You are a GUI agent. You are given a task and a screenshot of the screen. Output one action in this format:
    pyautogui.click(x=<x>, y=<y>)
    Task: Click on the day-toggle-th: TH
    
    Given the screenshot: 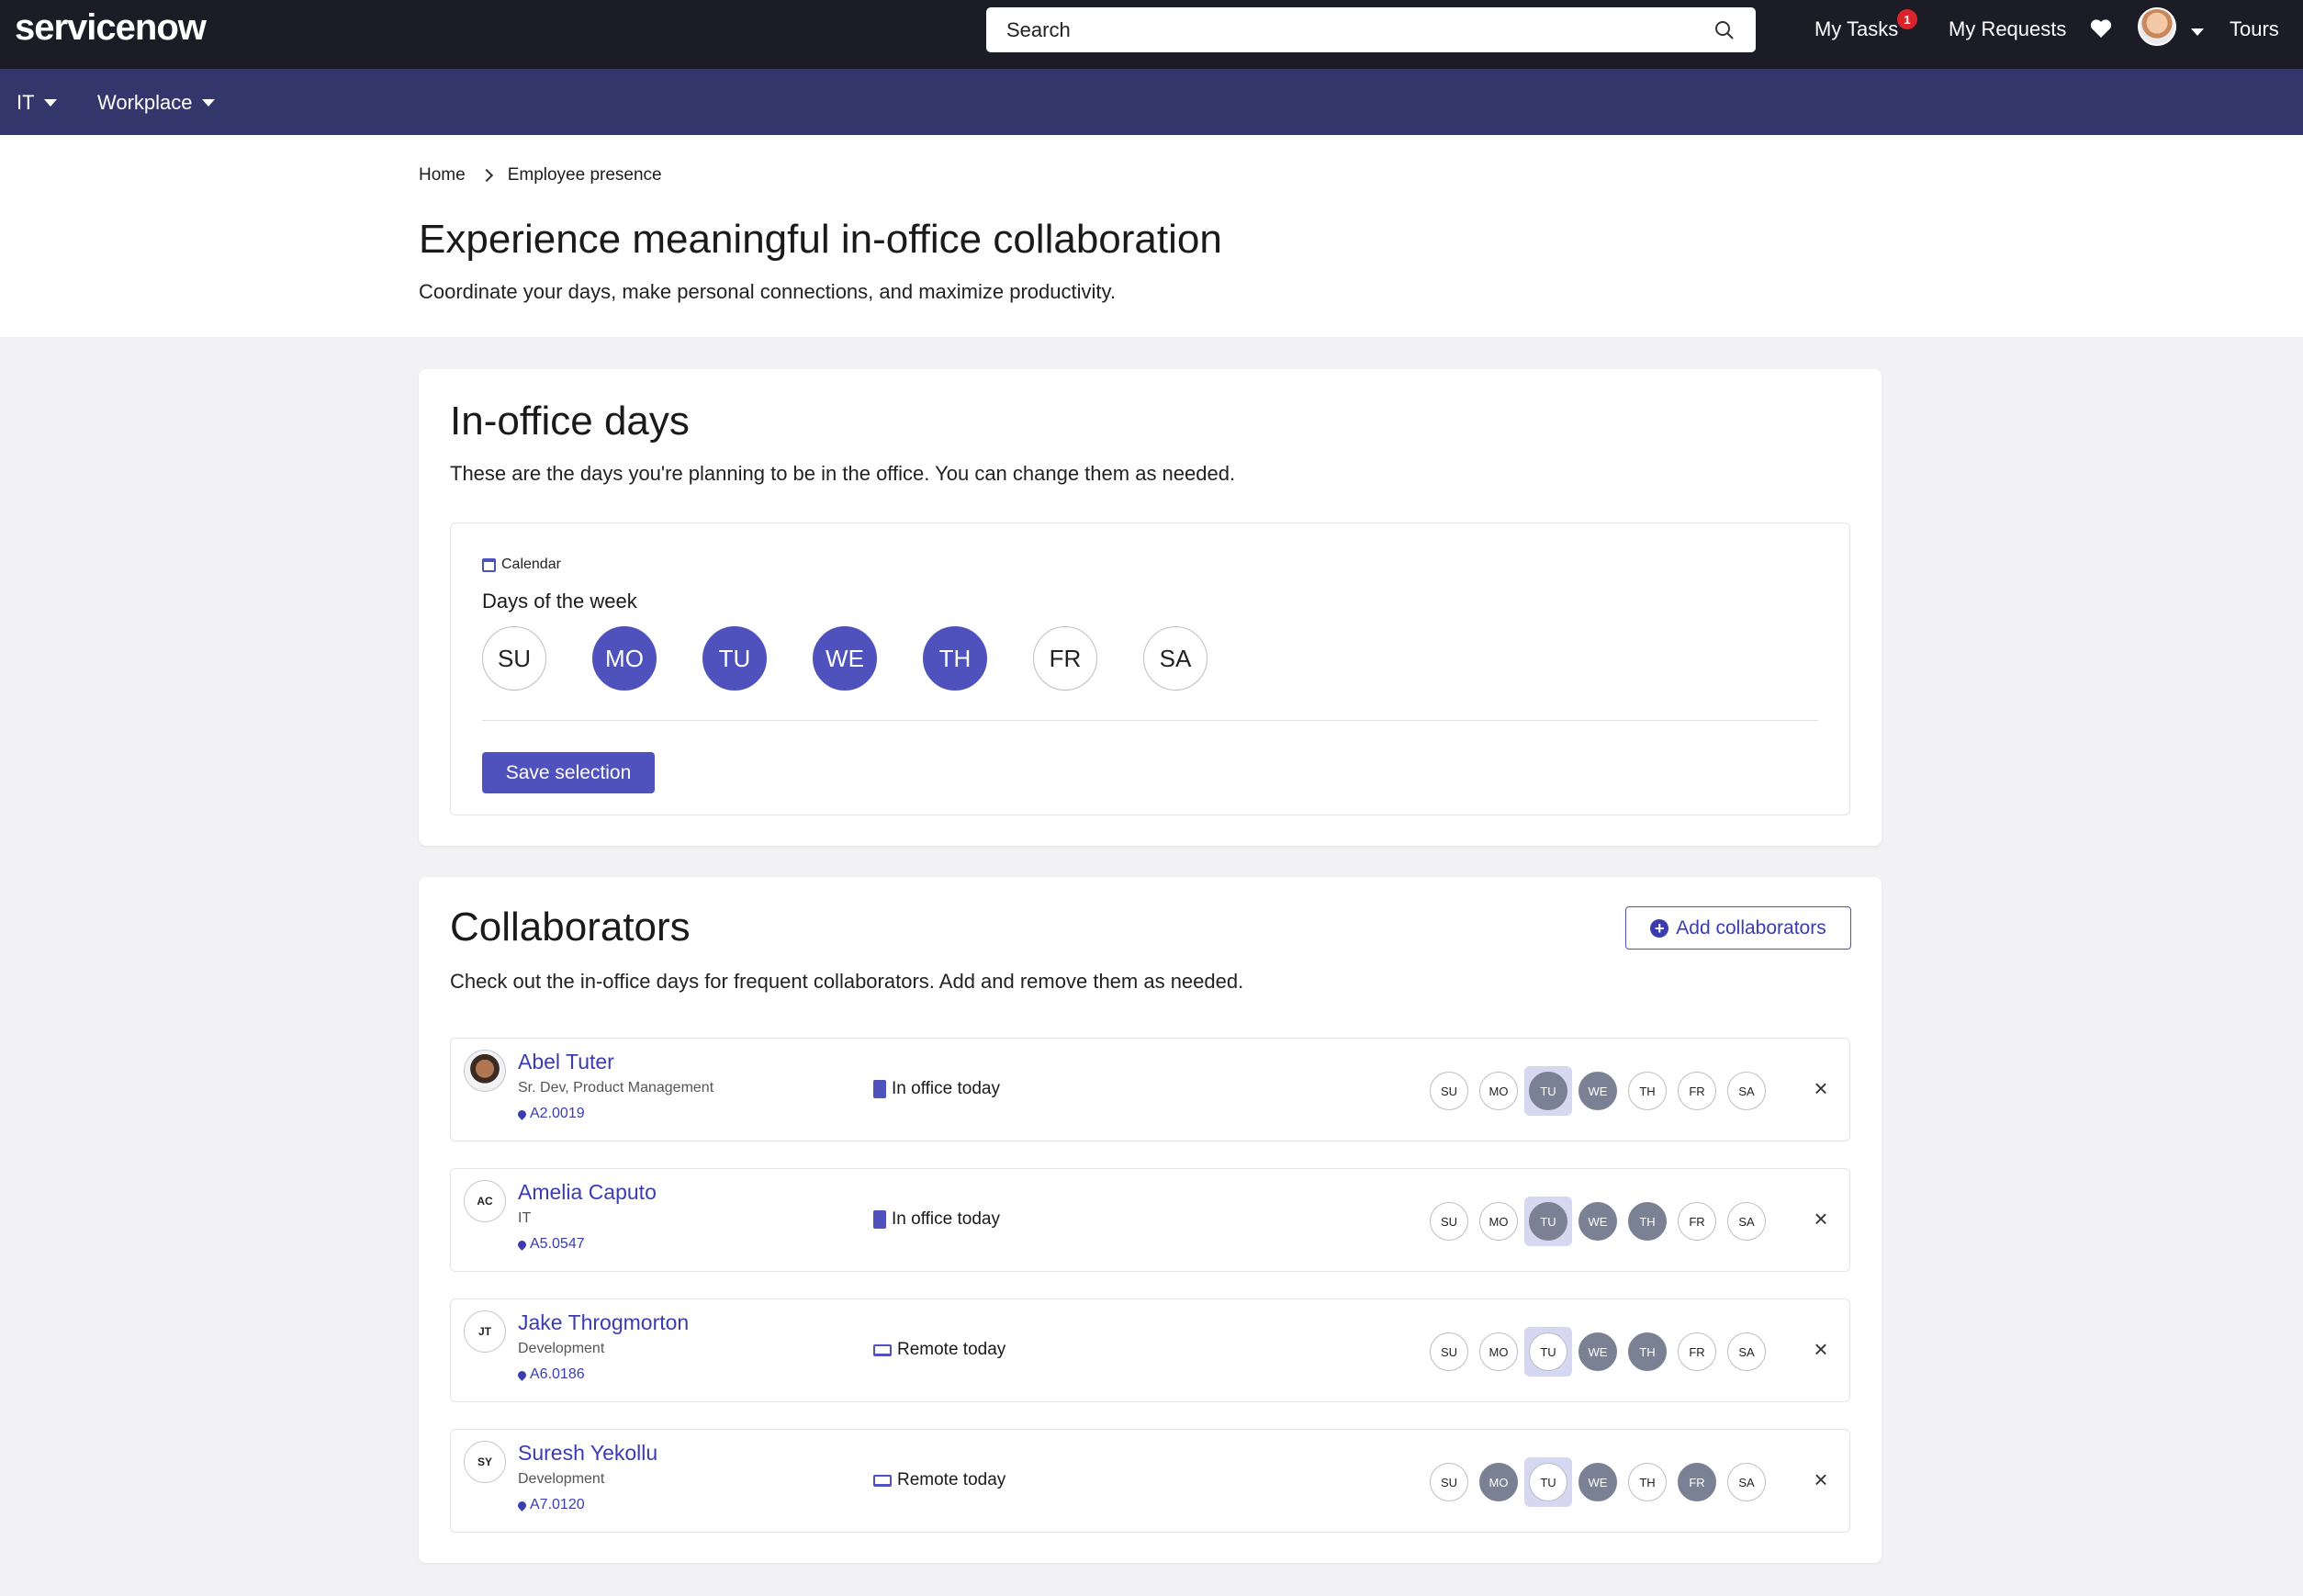 What is the action you would take?
    pyautogui.click(x=955, y=658)
    